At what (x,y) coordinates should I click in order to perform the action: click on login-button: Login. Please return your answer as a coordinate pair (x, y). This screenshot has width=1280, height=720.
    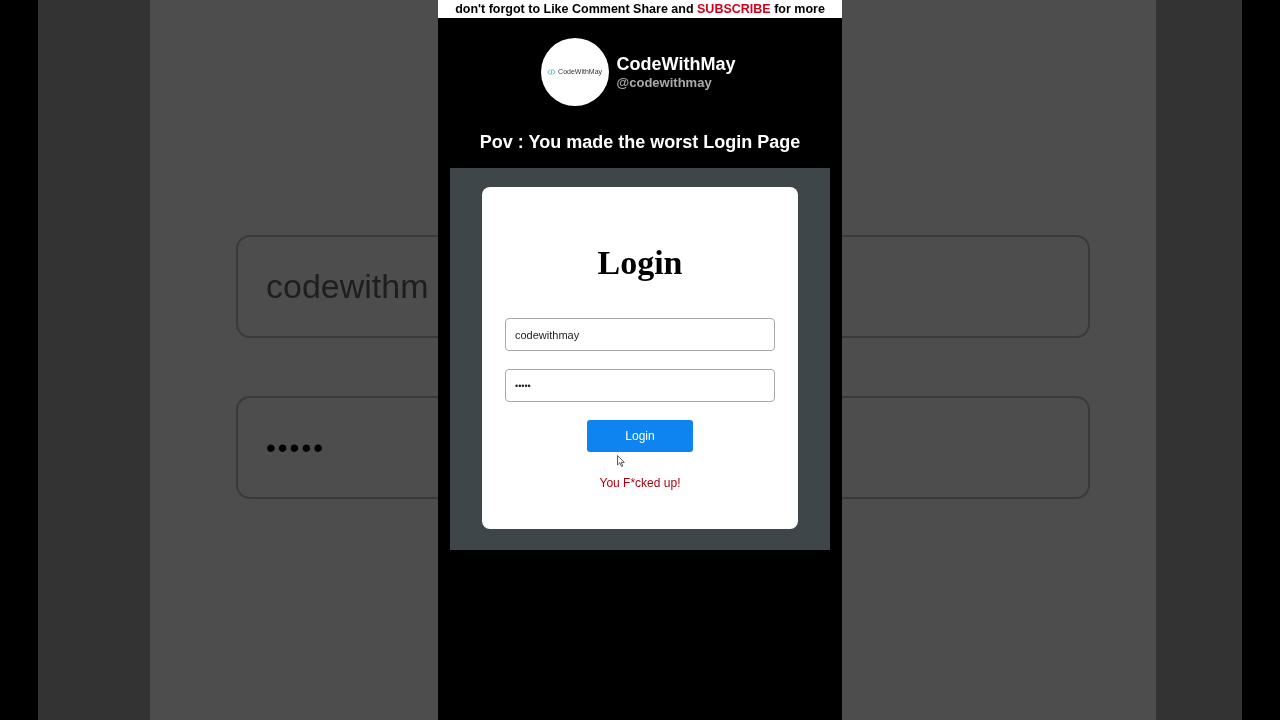
    Looking at the image, I should click on (640, 436).